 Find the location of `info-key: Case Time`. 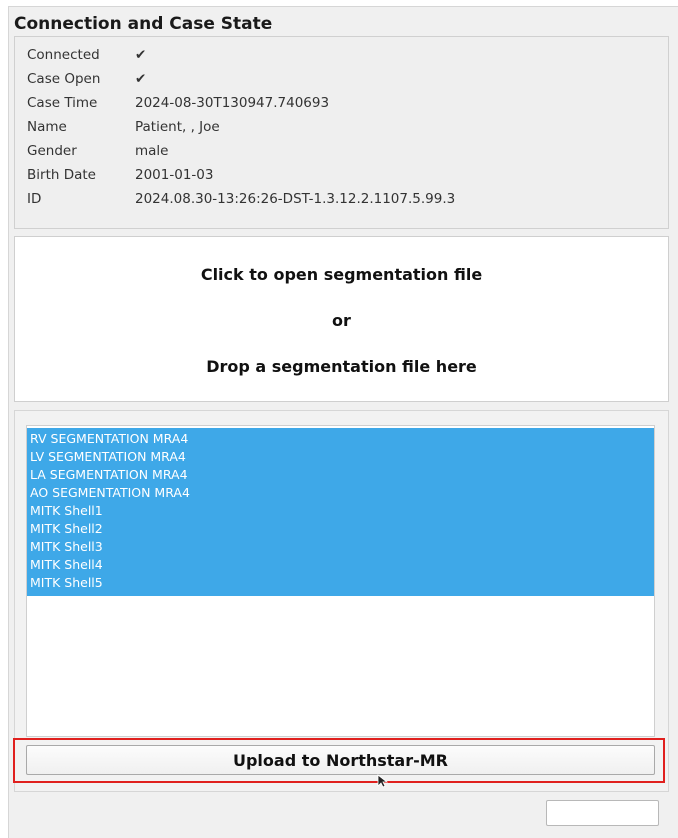

info-key: Case Time is located at coordinates (62, 103).